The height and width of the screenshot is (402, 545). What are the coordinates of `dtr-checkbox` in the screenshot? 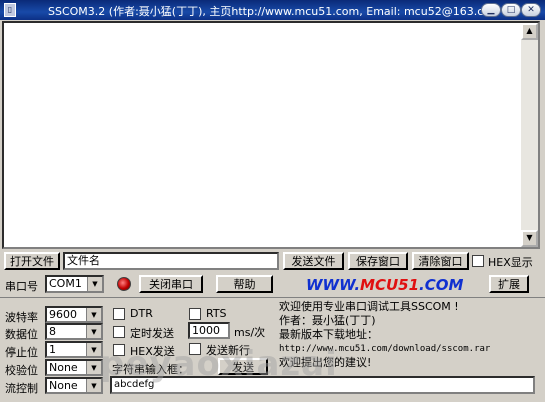 It's located at (119, 314).